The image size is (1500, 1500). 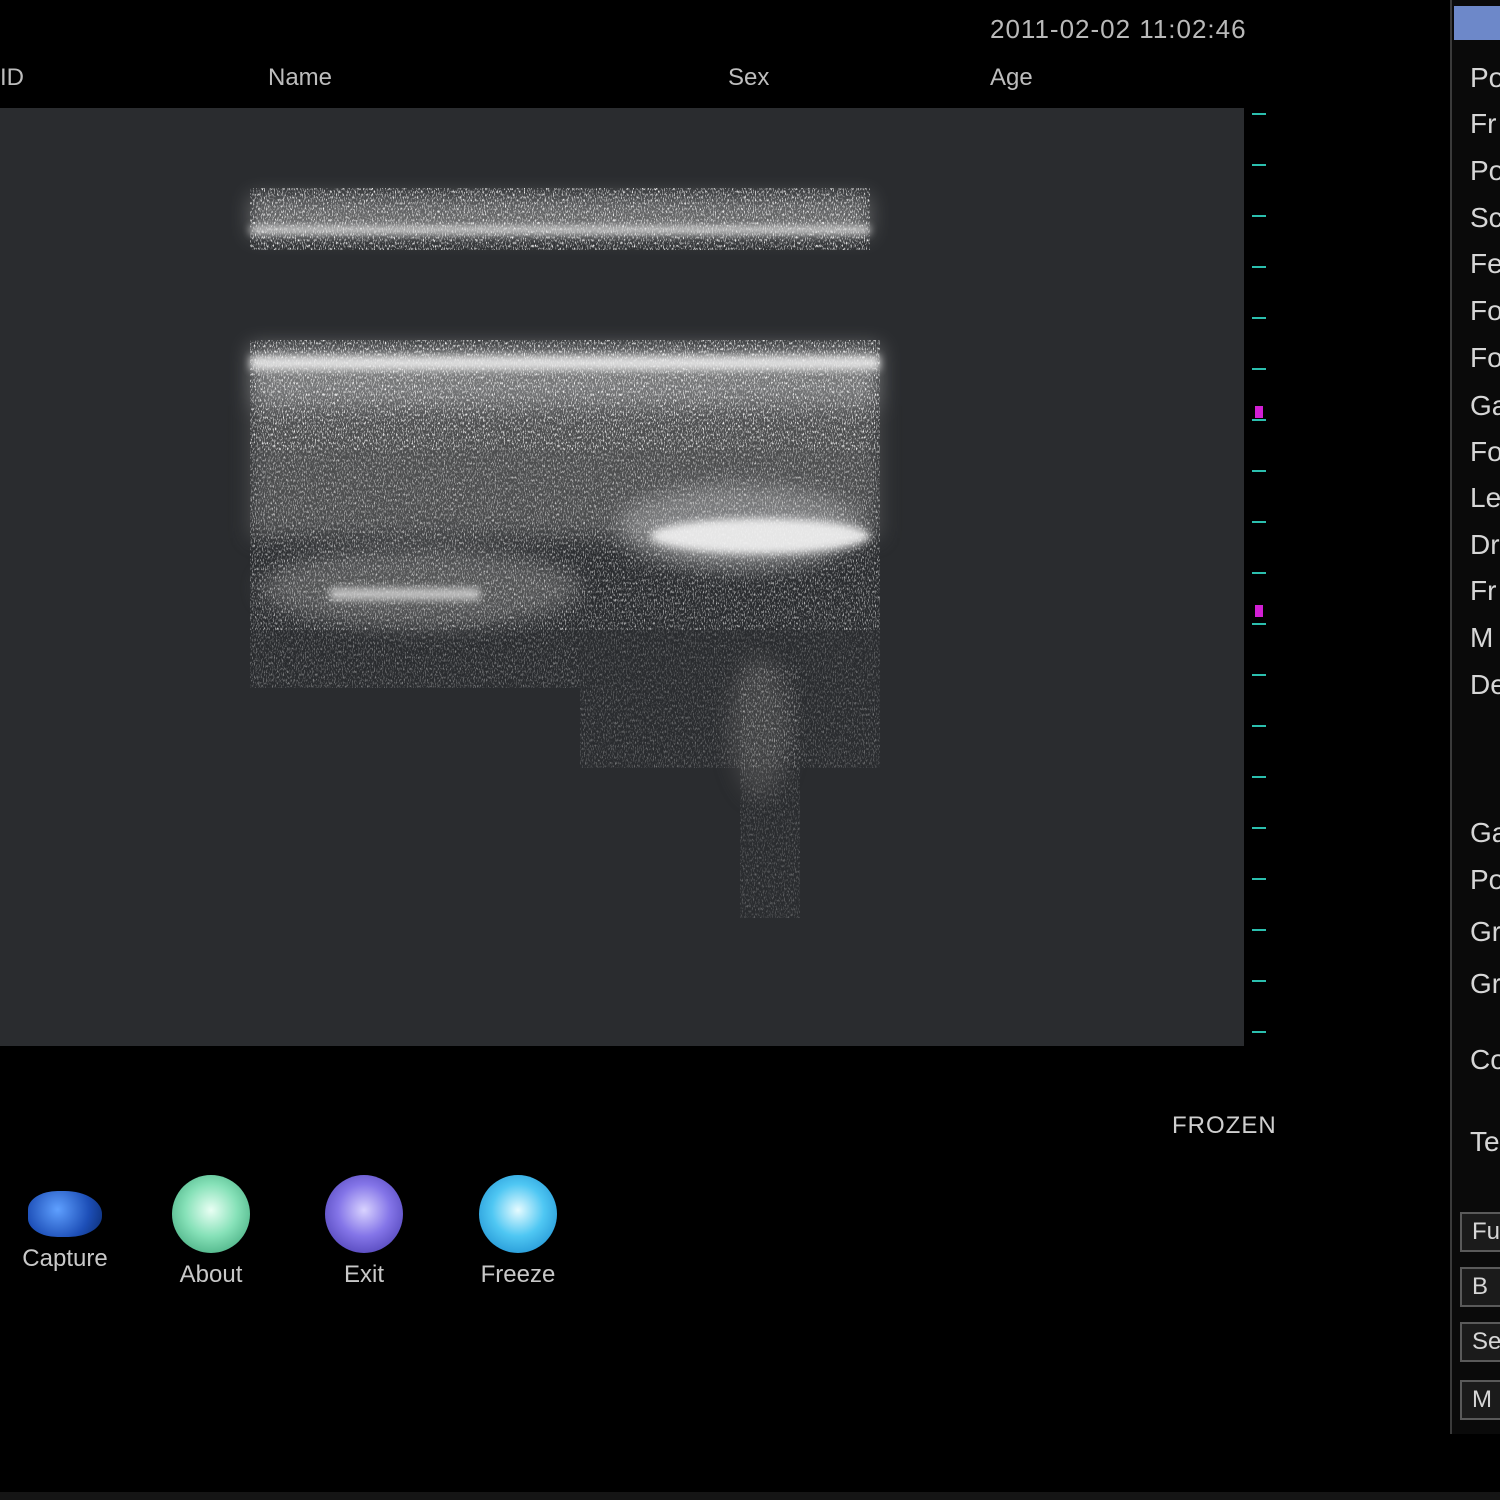 What do you see at coordinates (211, 1274) in the screenshot?
I see `about-label: About` at bounding box center [211, 1274].